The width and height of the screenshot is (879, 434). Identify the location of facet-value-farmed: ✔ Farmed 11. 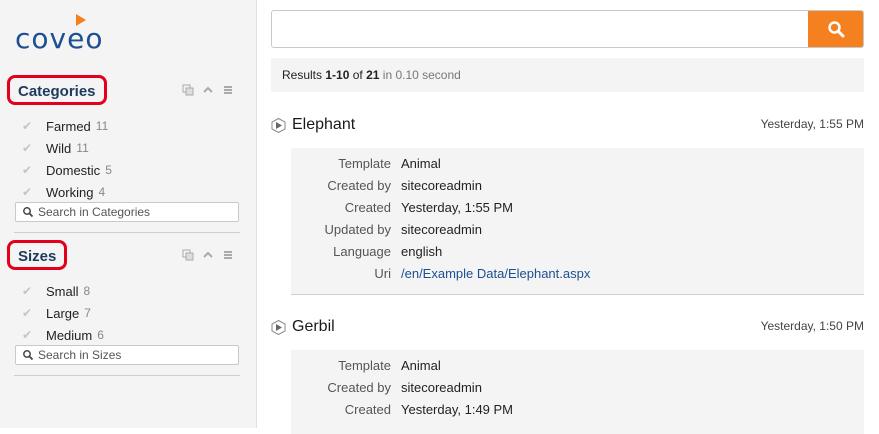
(127, 126).